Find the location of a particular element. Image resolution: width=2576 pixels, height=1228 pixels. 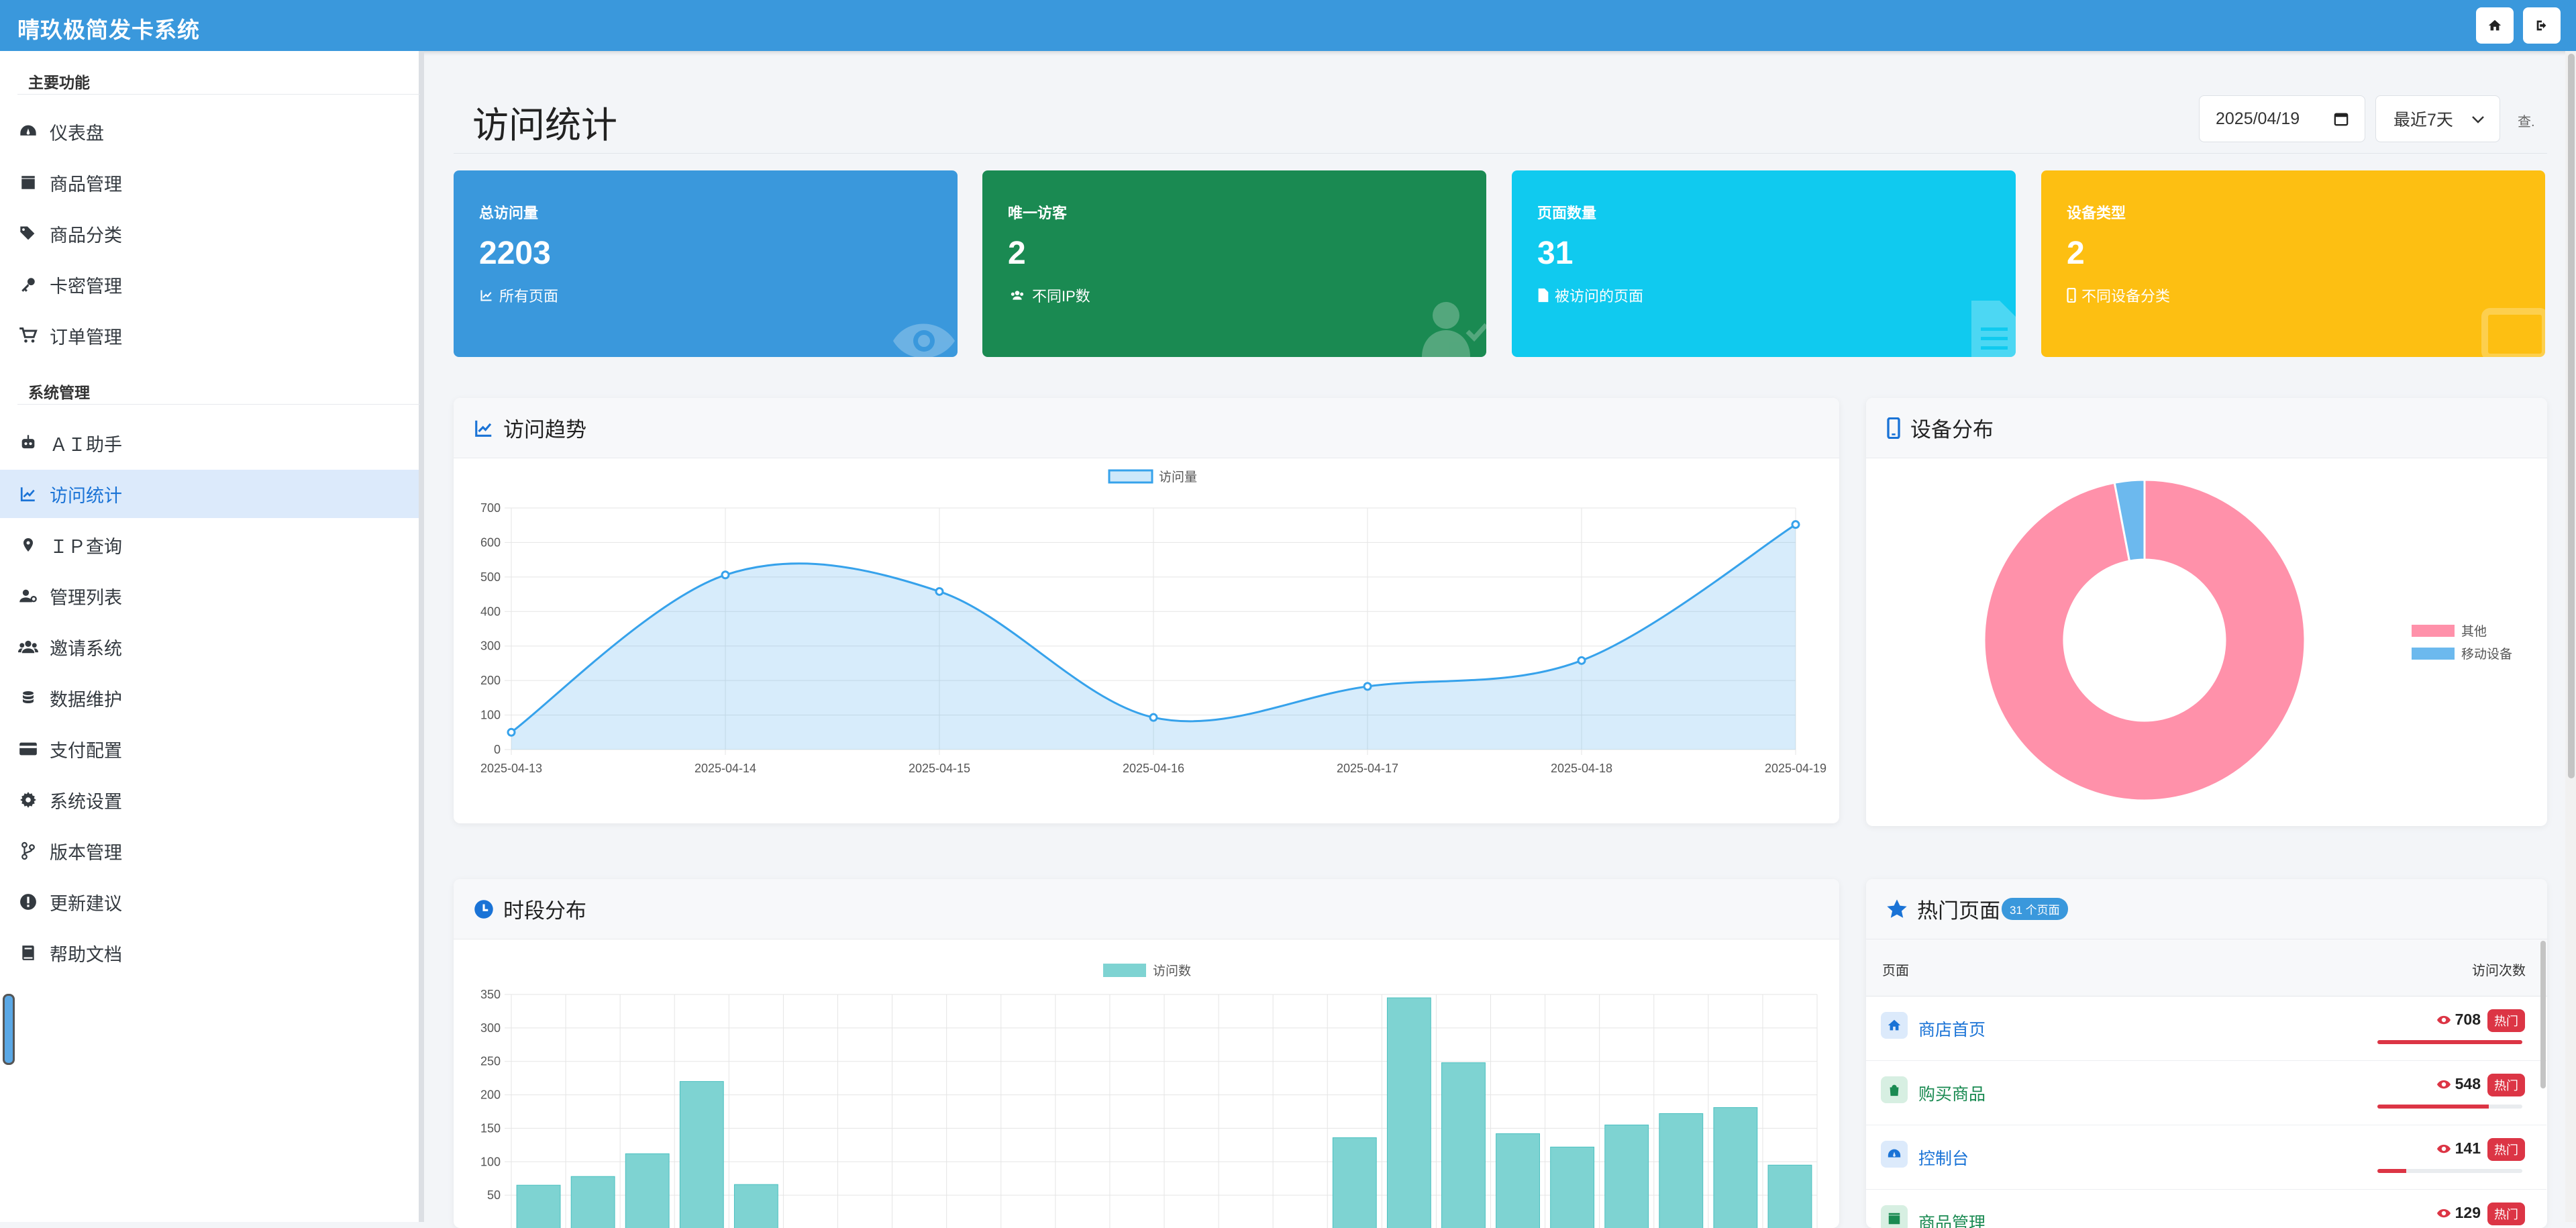

hot-page-link: 购买商品 is located at coordinates (1952, 1093).